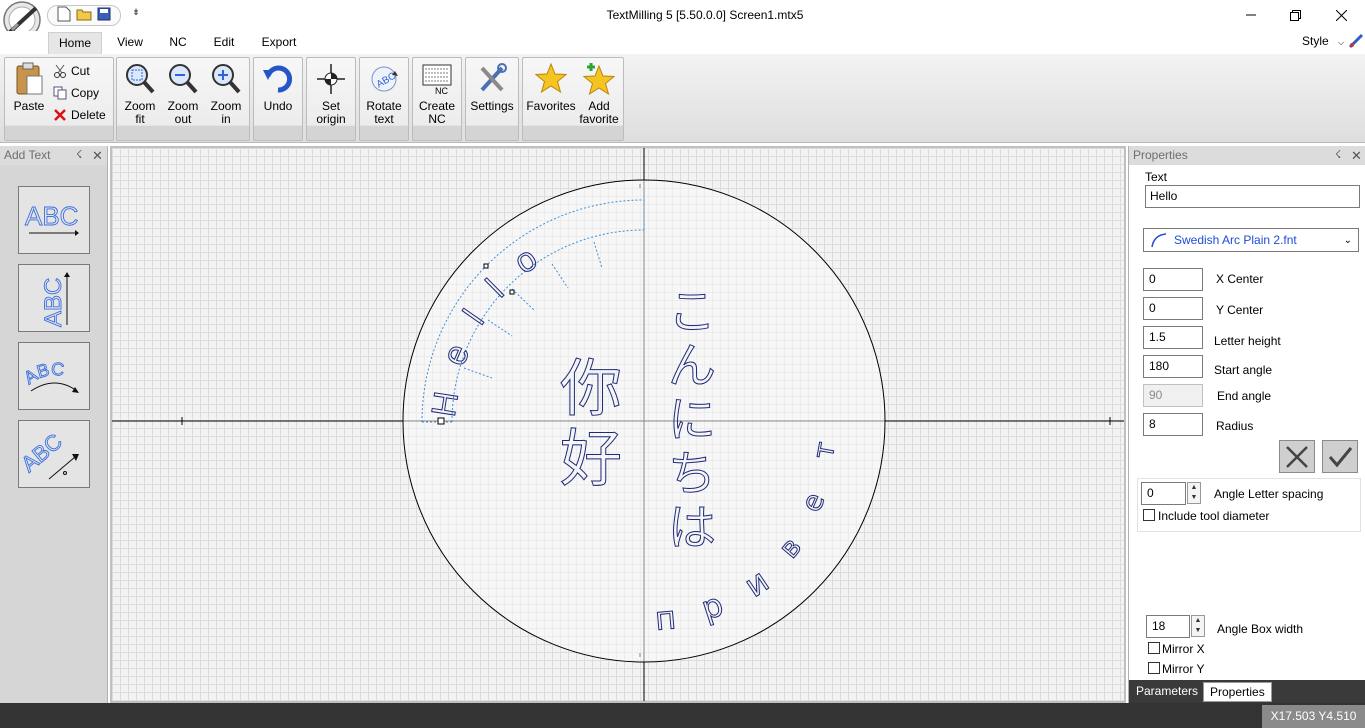 The height and width of the screenshot is (728, 1365). Describe the element at coordinates (1243, 370) in the screenshot. I see `start-angle-label: Start angle` at that location.